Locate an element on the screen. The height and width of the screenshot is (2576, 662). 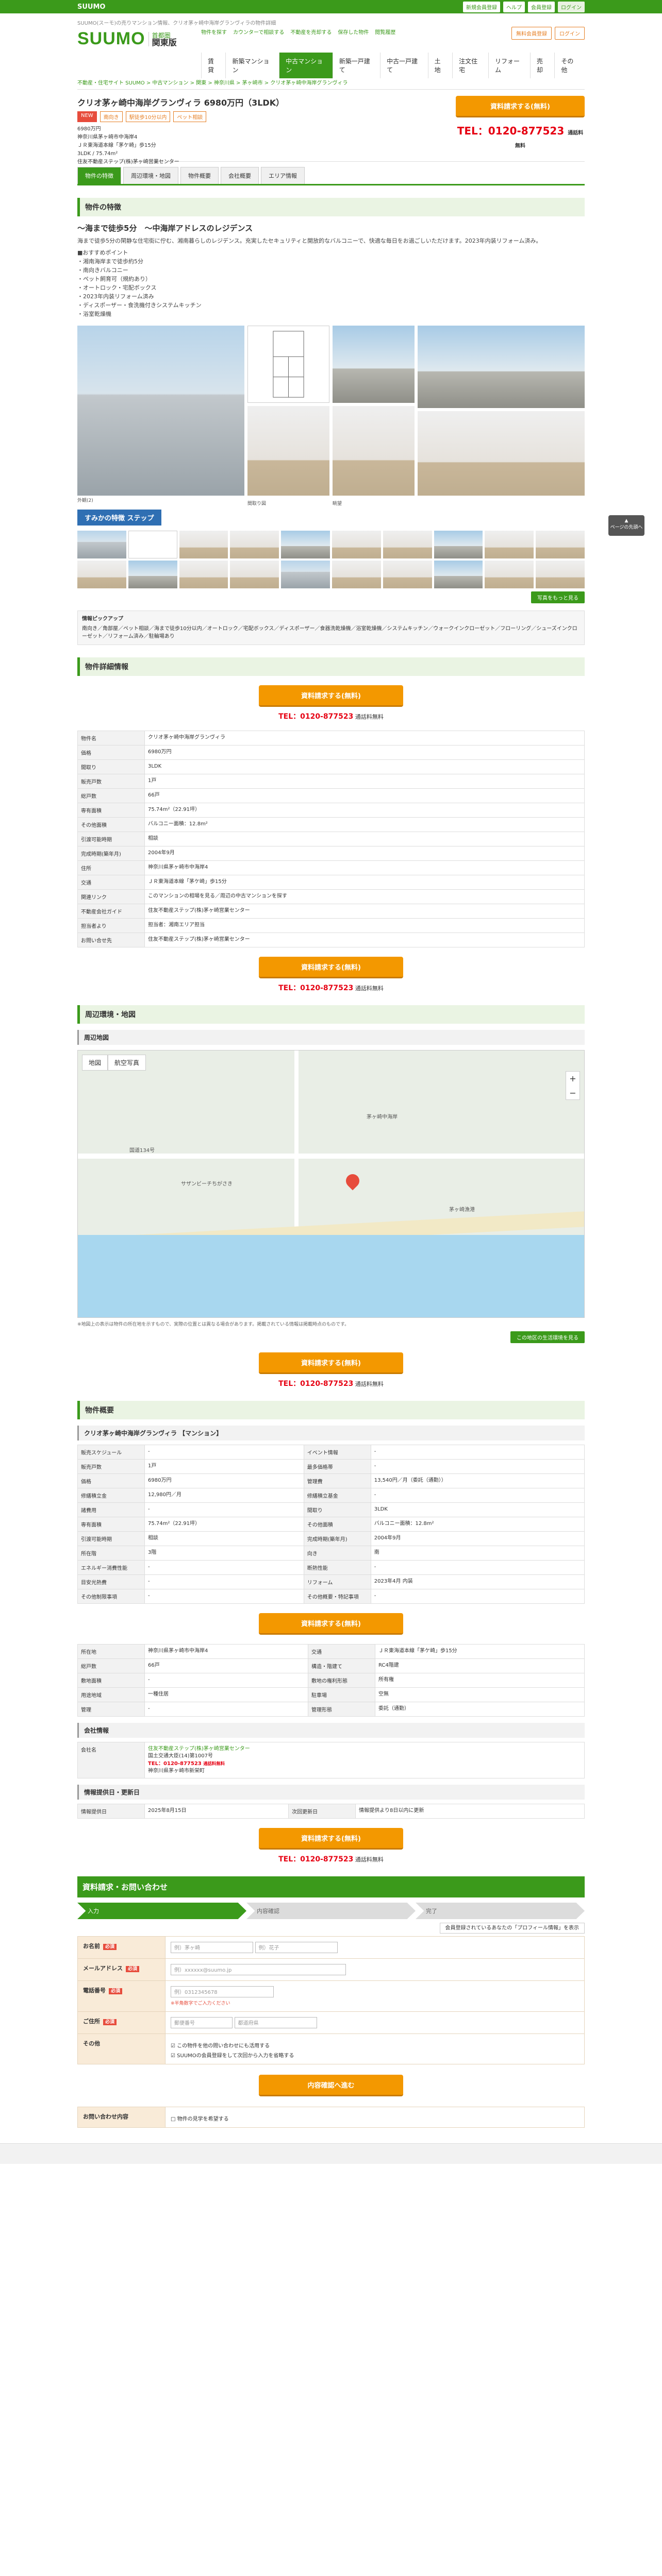
header-company: 住友不動産ステップ(株)茅ヶ崎営業センター is located at coordinates (331, 162).